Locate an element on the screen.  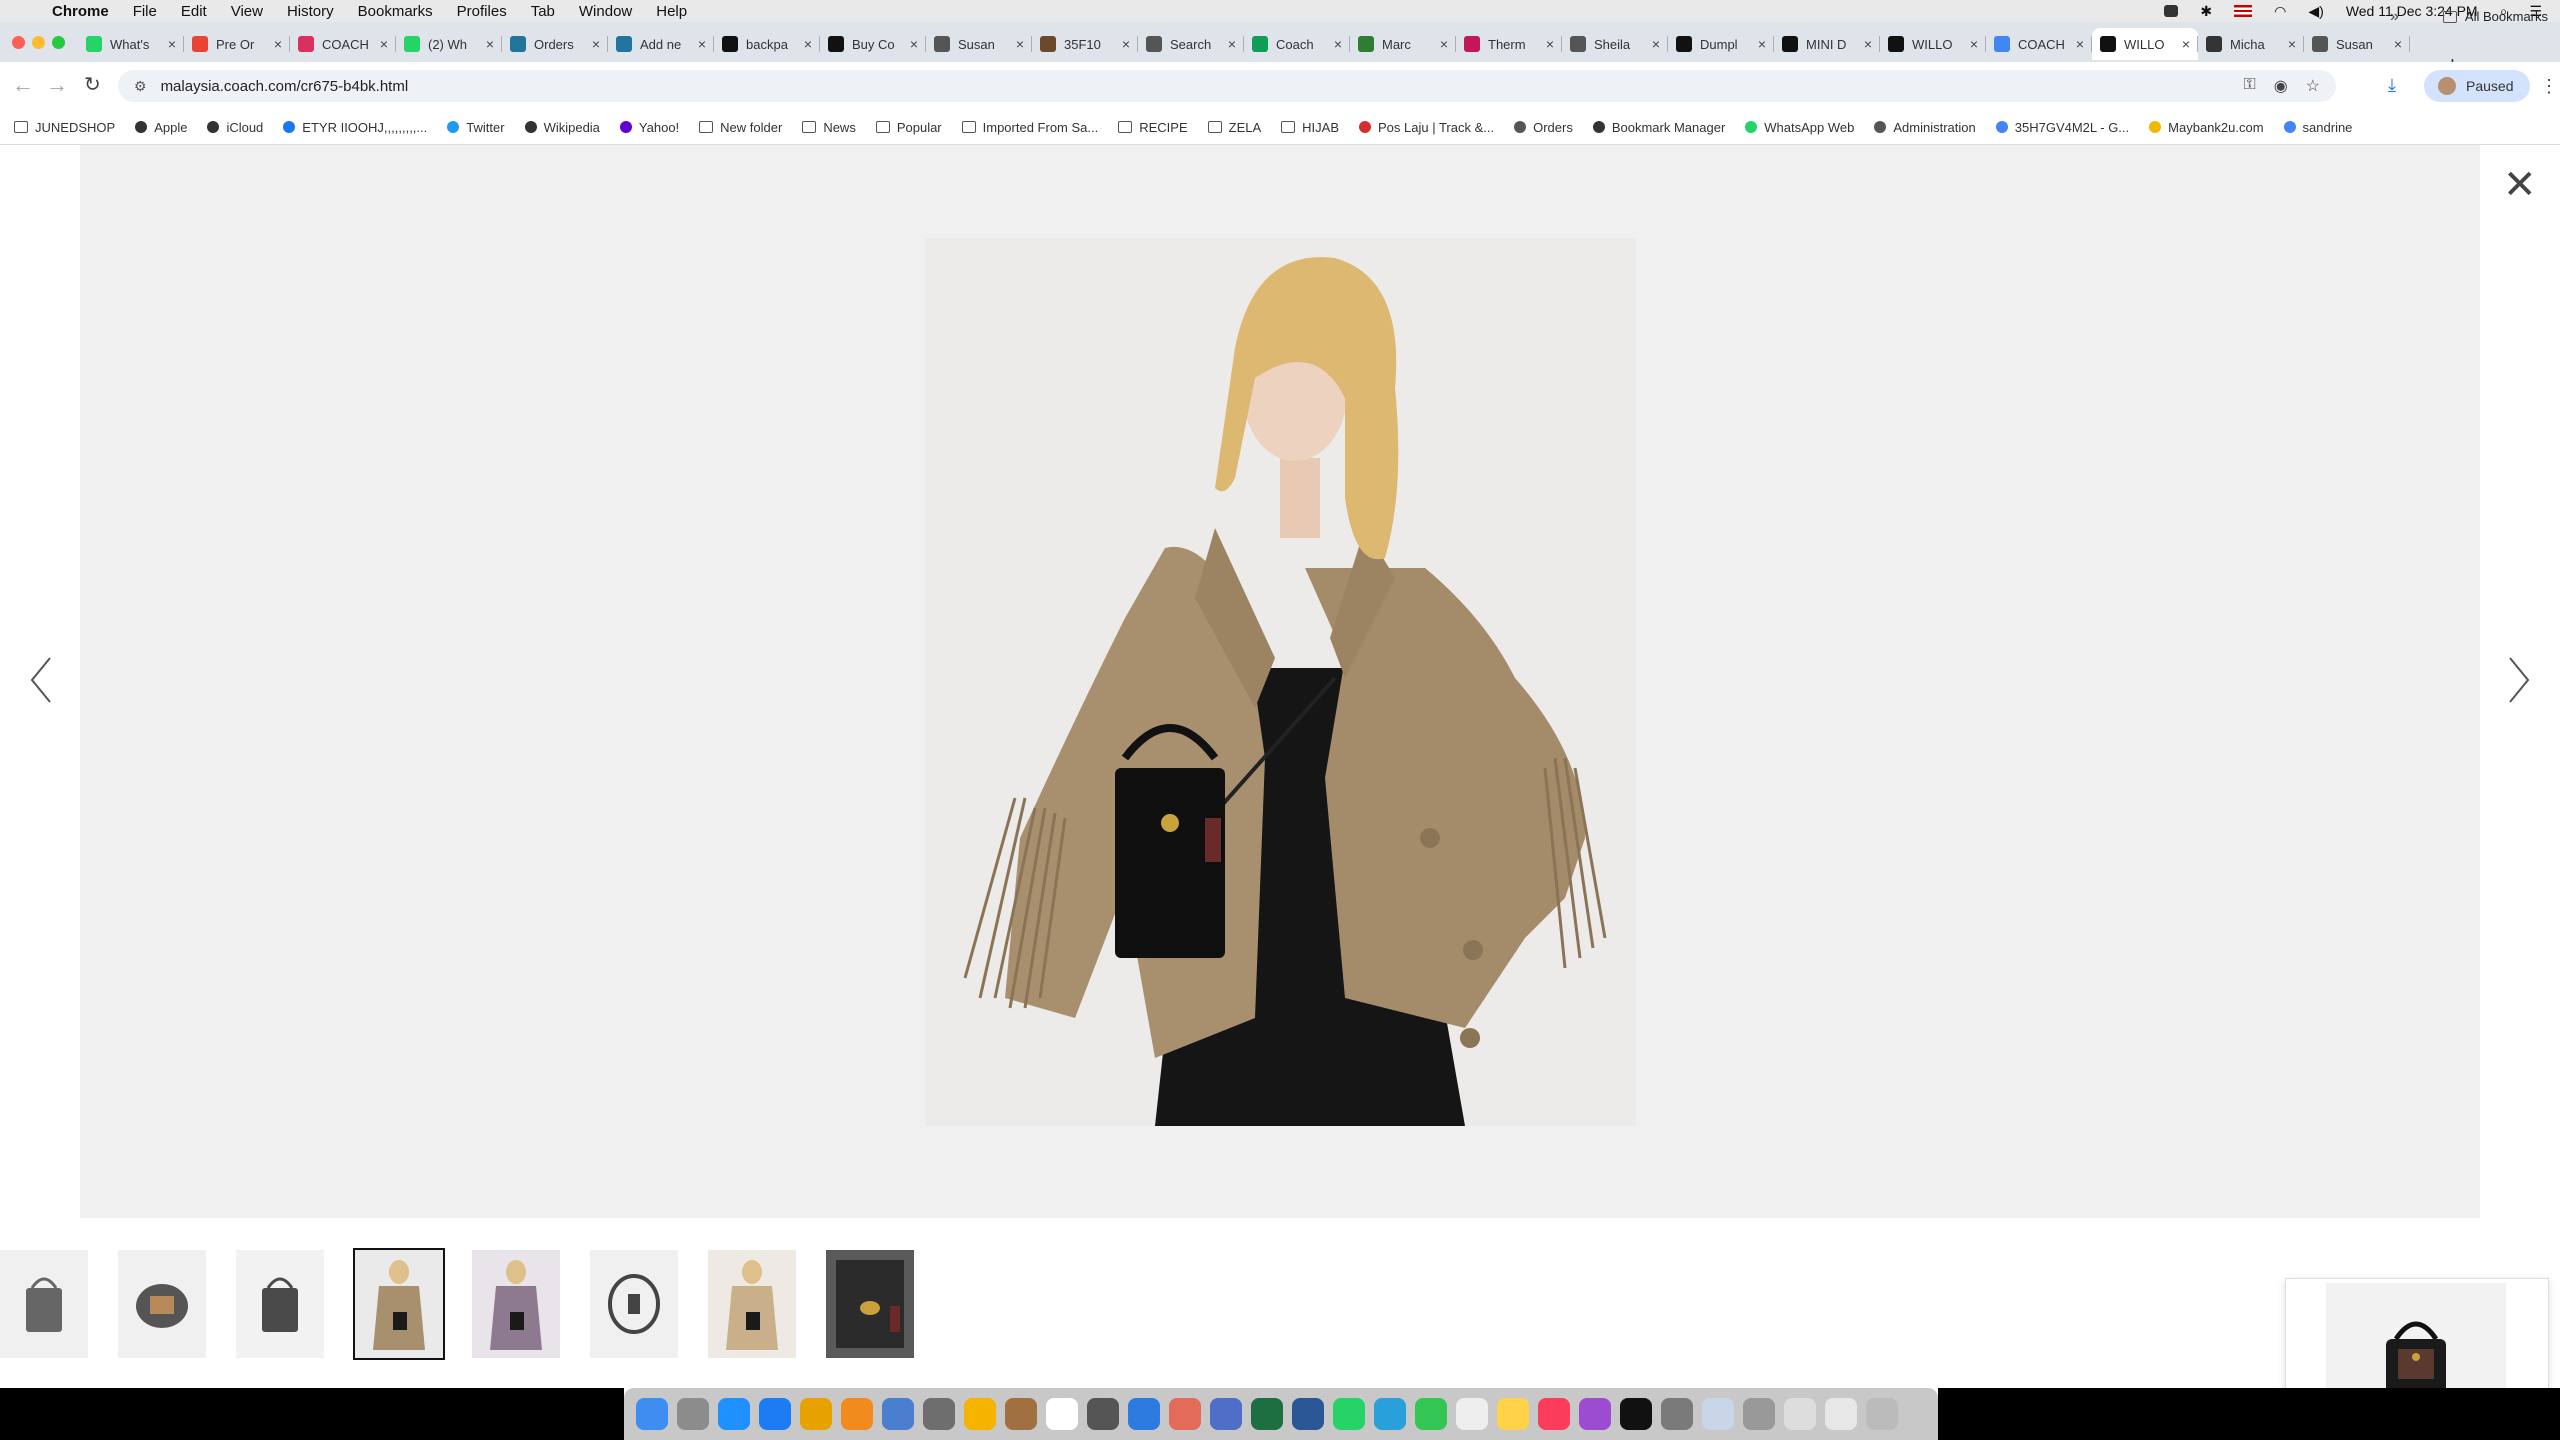
apple-tv-icon is located at coordinates (1636, 1414).